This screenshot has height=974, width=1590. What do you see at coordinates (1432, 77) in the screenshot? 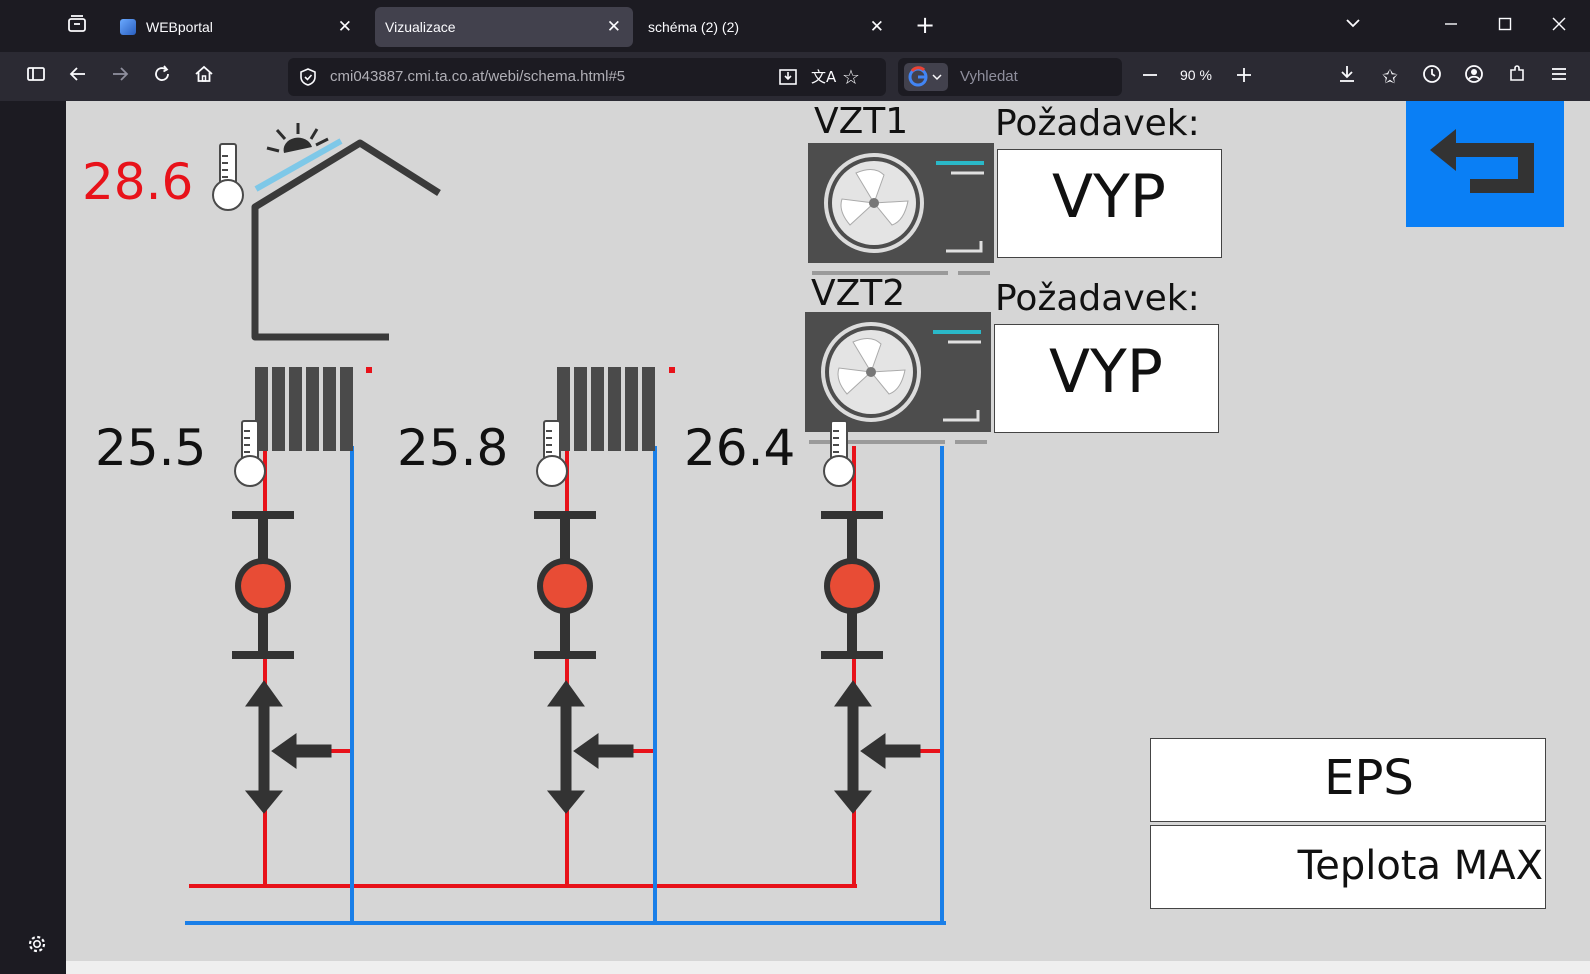
I see `history-clock-icon` at bounding box center [1432, 77].